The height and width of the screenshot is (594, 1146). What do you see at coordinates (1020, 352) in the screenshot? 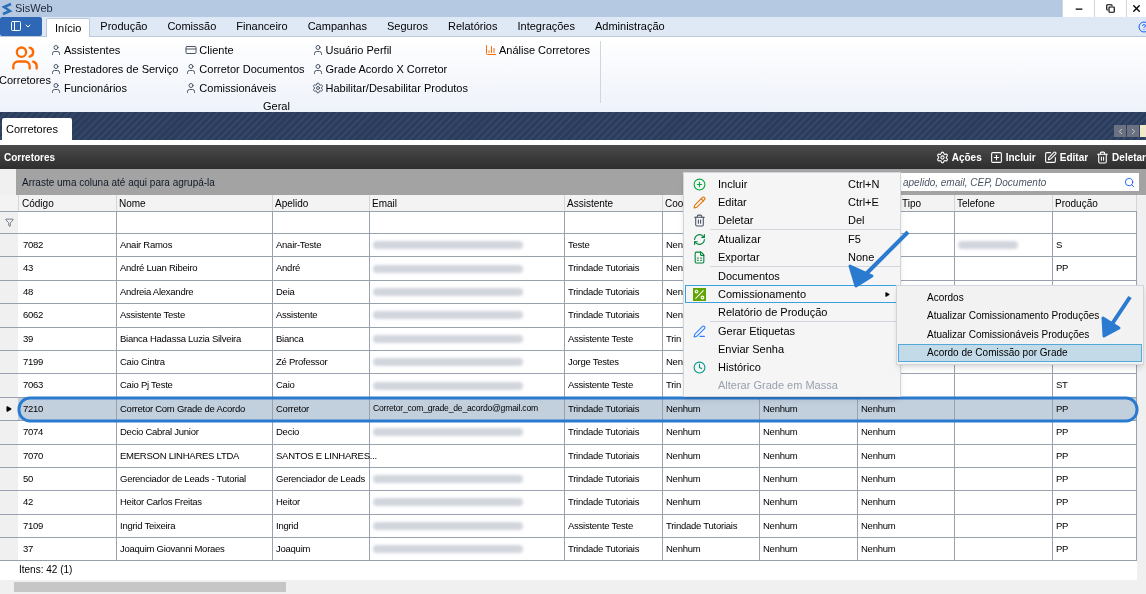
I see `menu-item: Acordo de Comissão por Grade` at bounding box center [1020, 352].